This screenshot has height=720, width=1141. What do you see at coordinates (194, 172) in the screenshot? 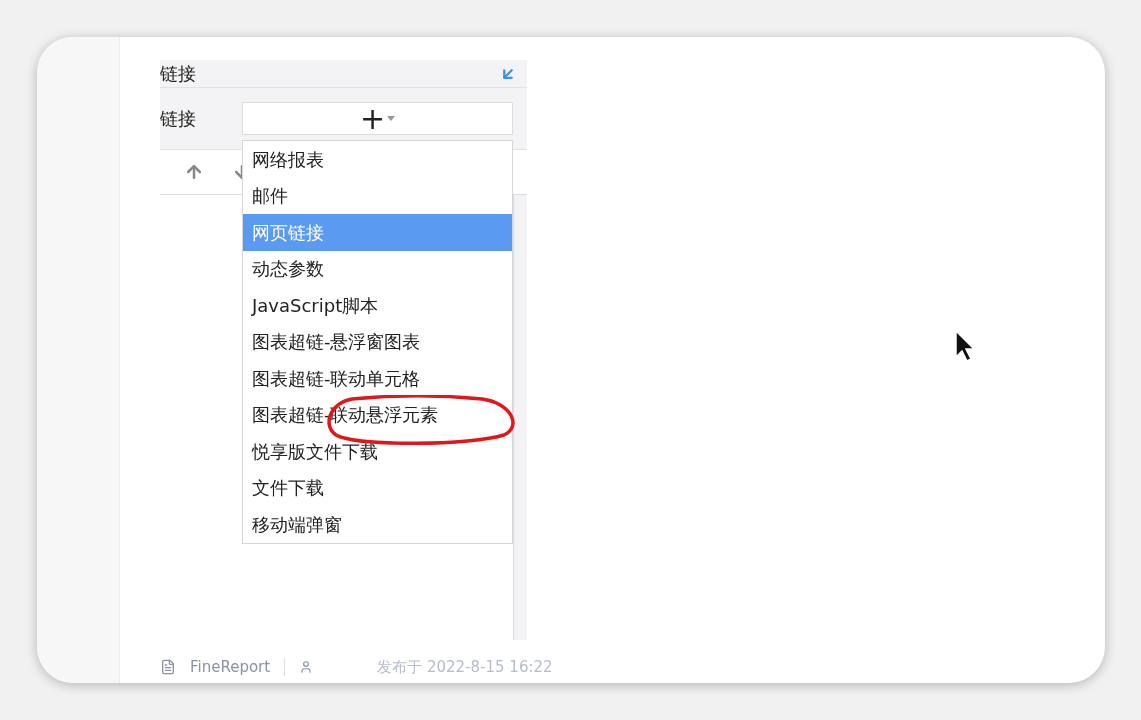
I see `move-up-icon` at bounding box center [194, 172].